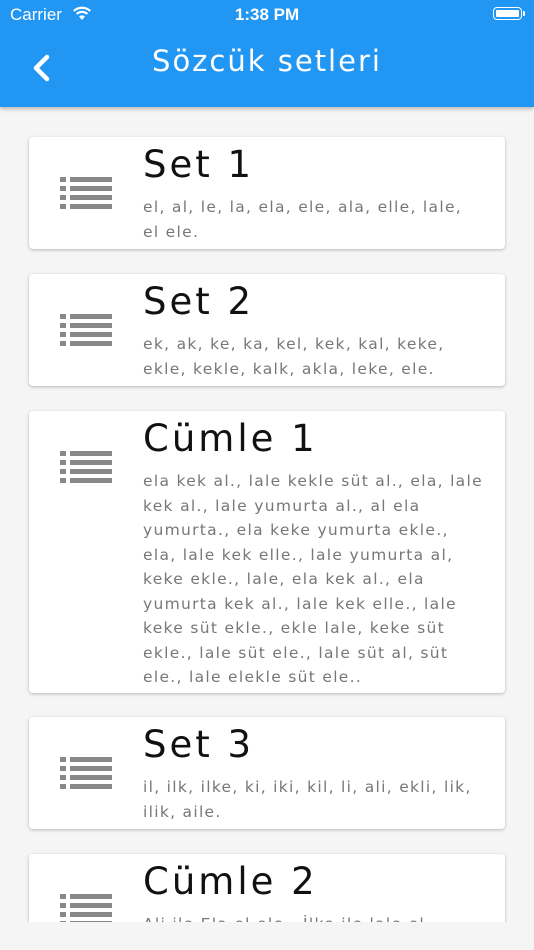 Image resolution: width=534 pixels, height=950 pixels. What do you see at coordinates (230, 438) in the screenshot?
I see `set-name: Cümle 1` at bounding box center [230, 438].